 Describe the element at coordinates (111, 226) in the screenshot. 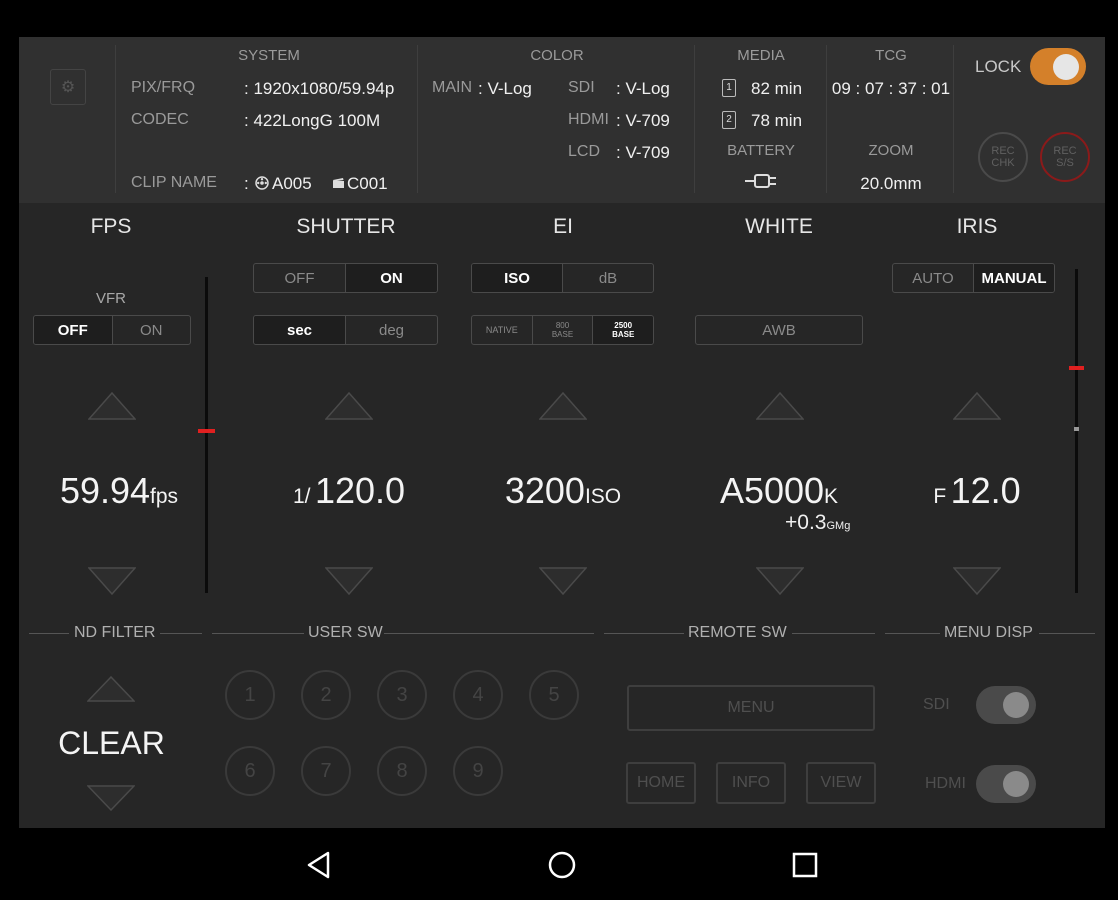

I see `fps-title: FPS` at that location.